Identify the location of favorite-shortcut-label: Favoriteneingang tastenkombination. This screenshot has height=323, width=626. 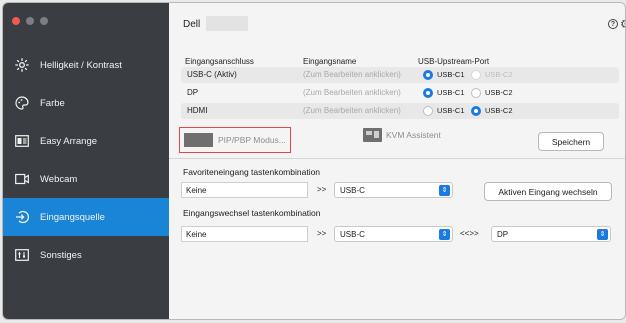
(252, 172).